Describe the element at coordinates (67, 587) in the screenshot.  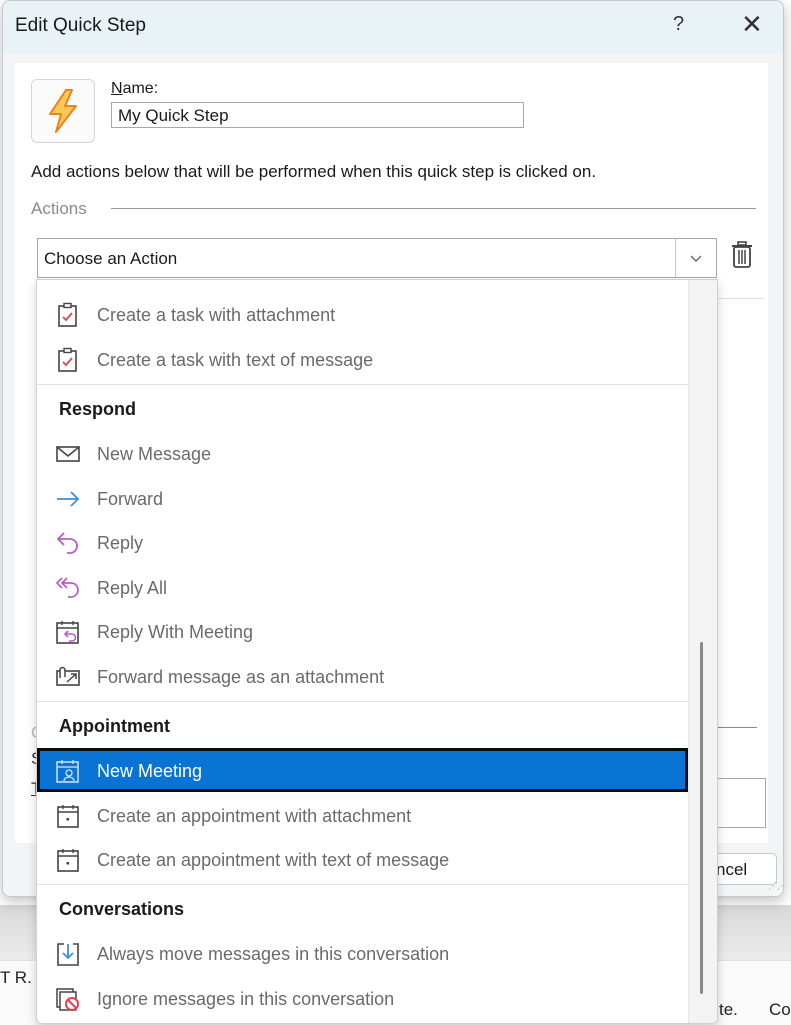
I see `reply-all-icon` at that location.